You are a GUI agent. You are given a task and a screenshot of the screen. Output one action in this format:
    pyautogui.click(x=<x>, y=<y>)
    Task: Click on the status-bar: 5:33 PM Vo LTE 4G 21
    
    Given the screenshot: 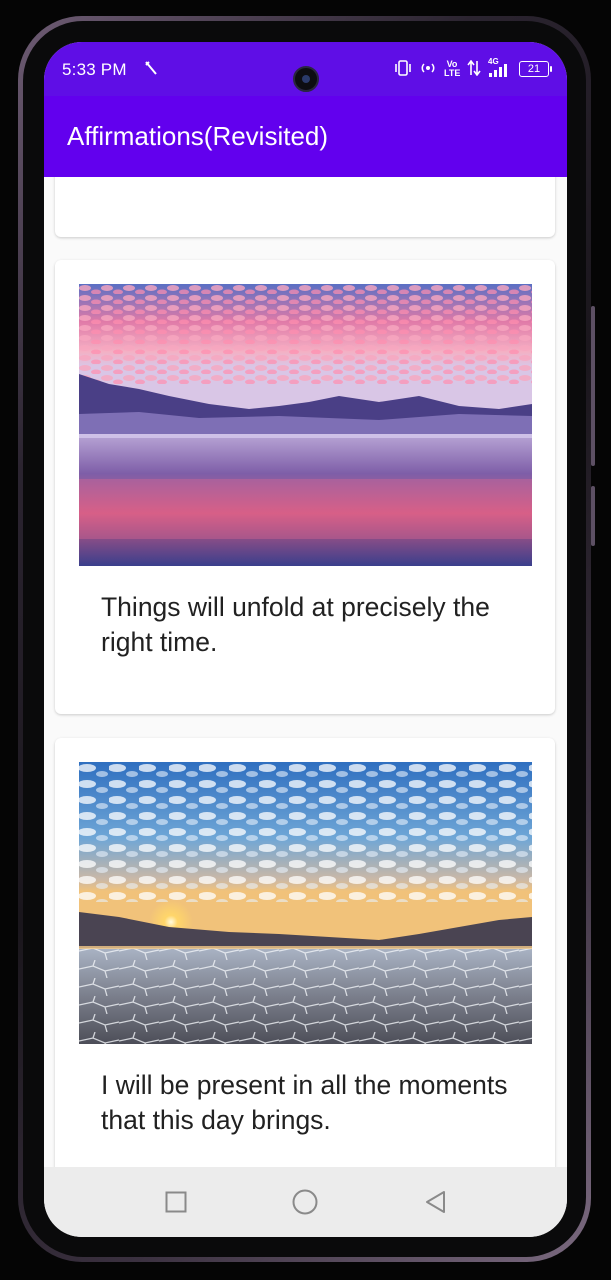 What is the action you would take?
    pyautogui.click(x=305, y=69)
    